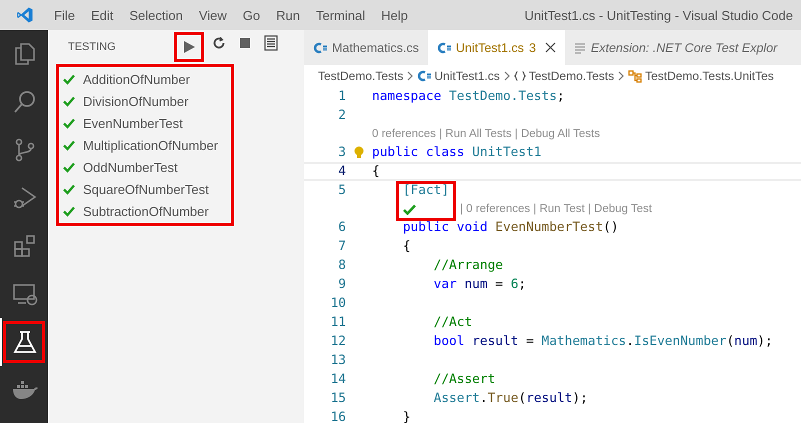 The image size is (801, 423). Describe the element at coordinates (406, 416) in the screenshot. I see `code-line: }` at that location.